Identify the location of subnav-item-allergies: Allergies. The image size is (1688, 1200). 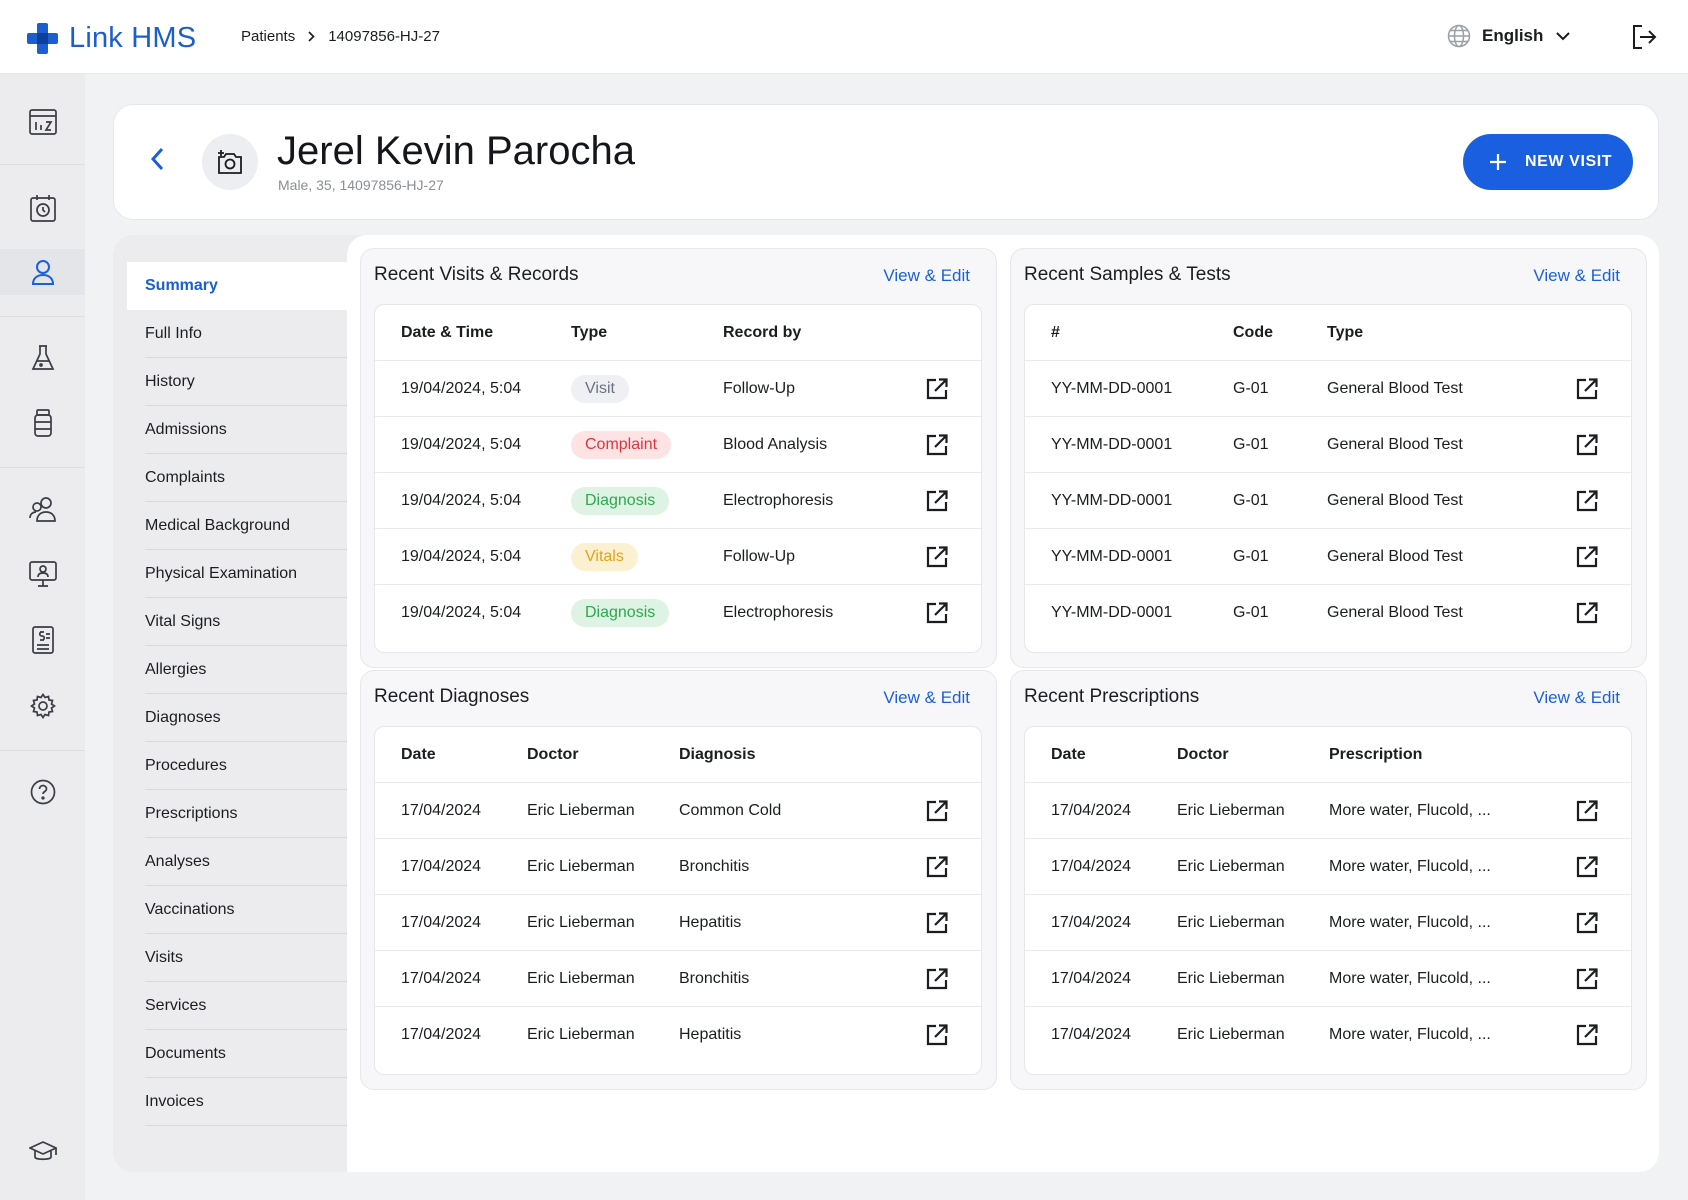
(237, 670).